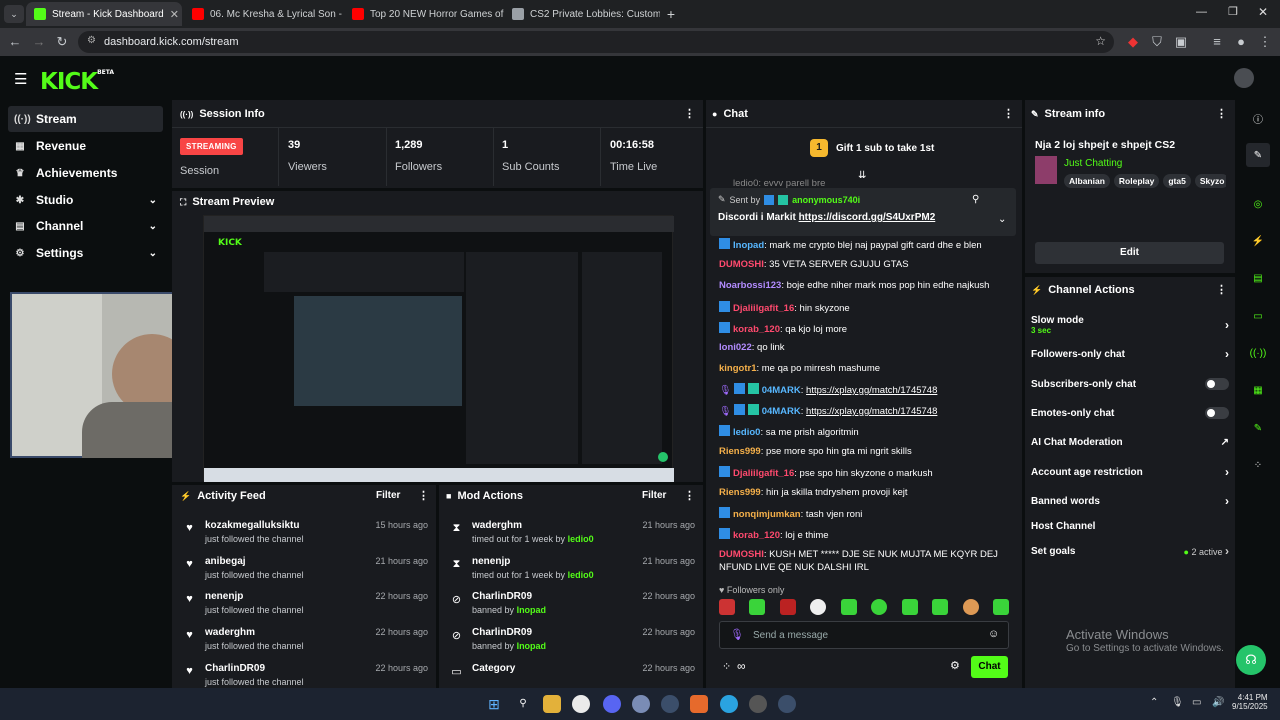 The image size is (1280, 720). I want to click on tag: gta5, so click(1177, 181).